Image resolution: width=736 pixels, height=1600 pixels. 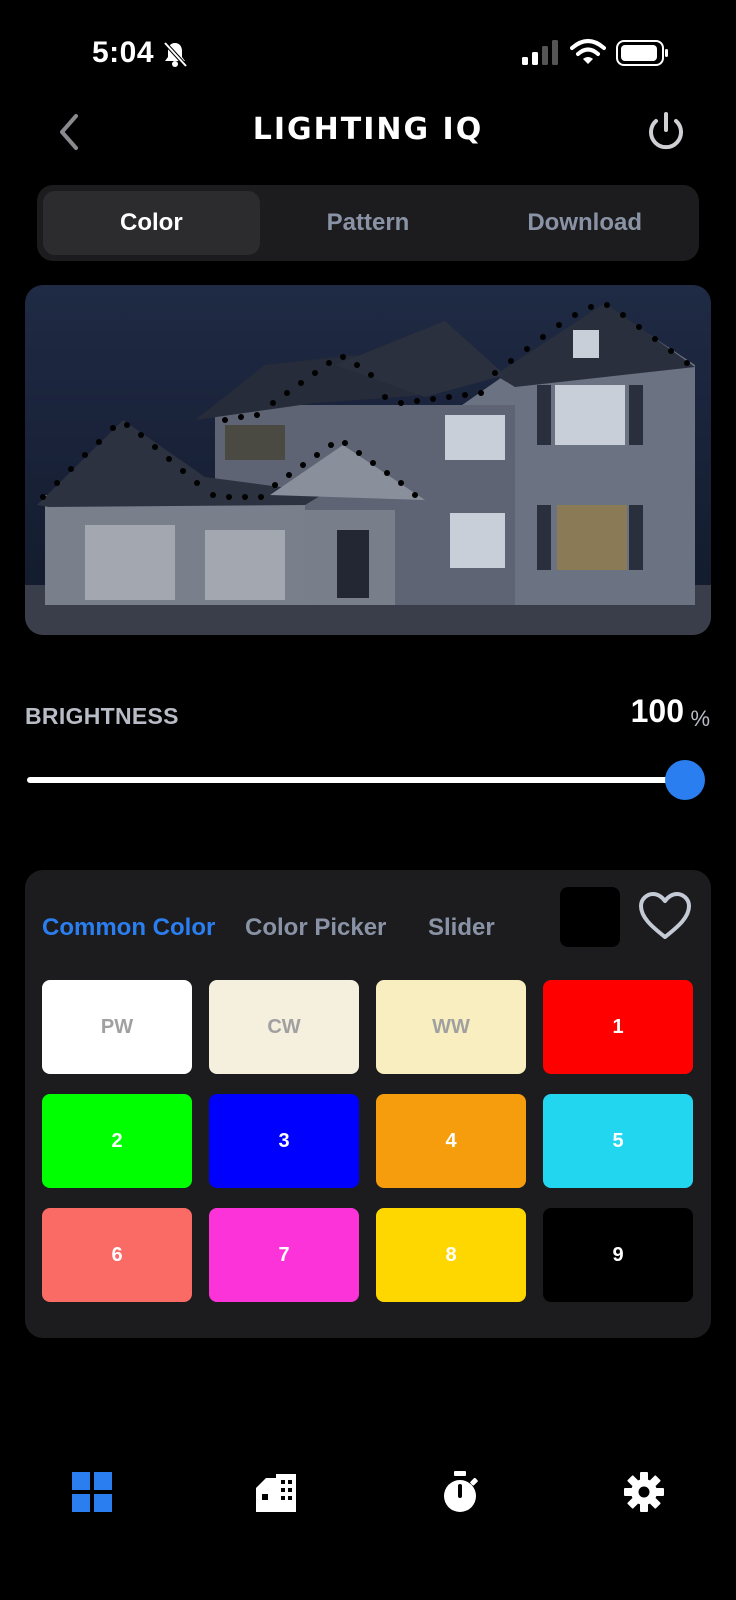 What do you see at coordinates (665, 916) in the screenshot?
I see `heart-icon` at bounding box center [665, 916].